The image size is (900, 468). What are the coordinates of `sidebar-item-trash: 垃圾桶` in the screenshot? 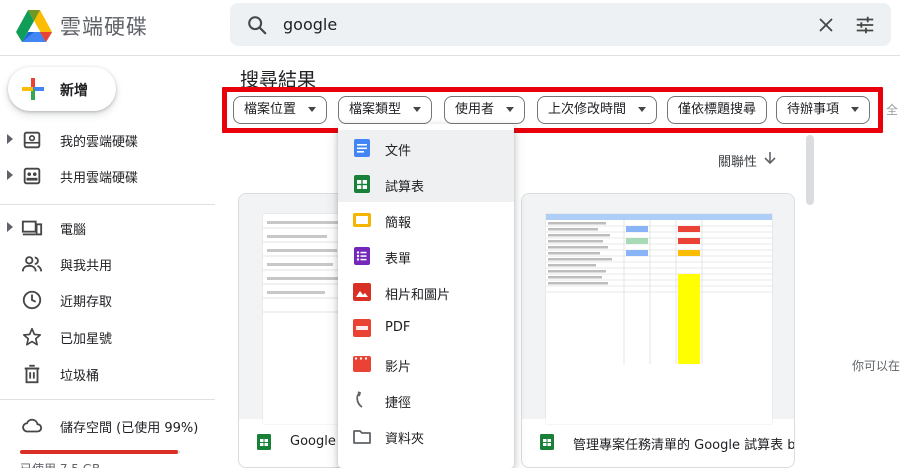 It's located at (107, 374).